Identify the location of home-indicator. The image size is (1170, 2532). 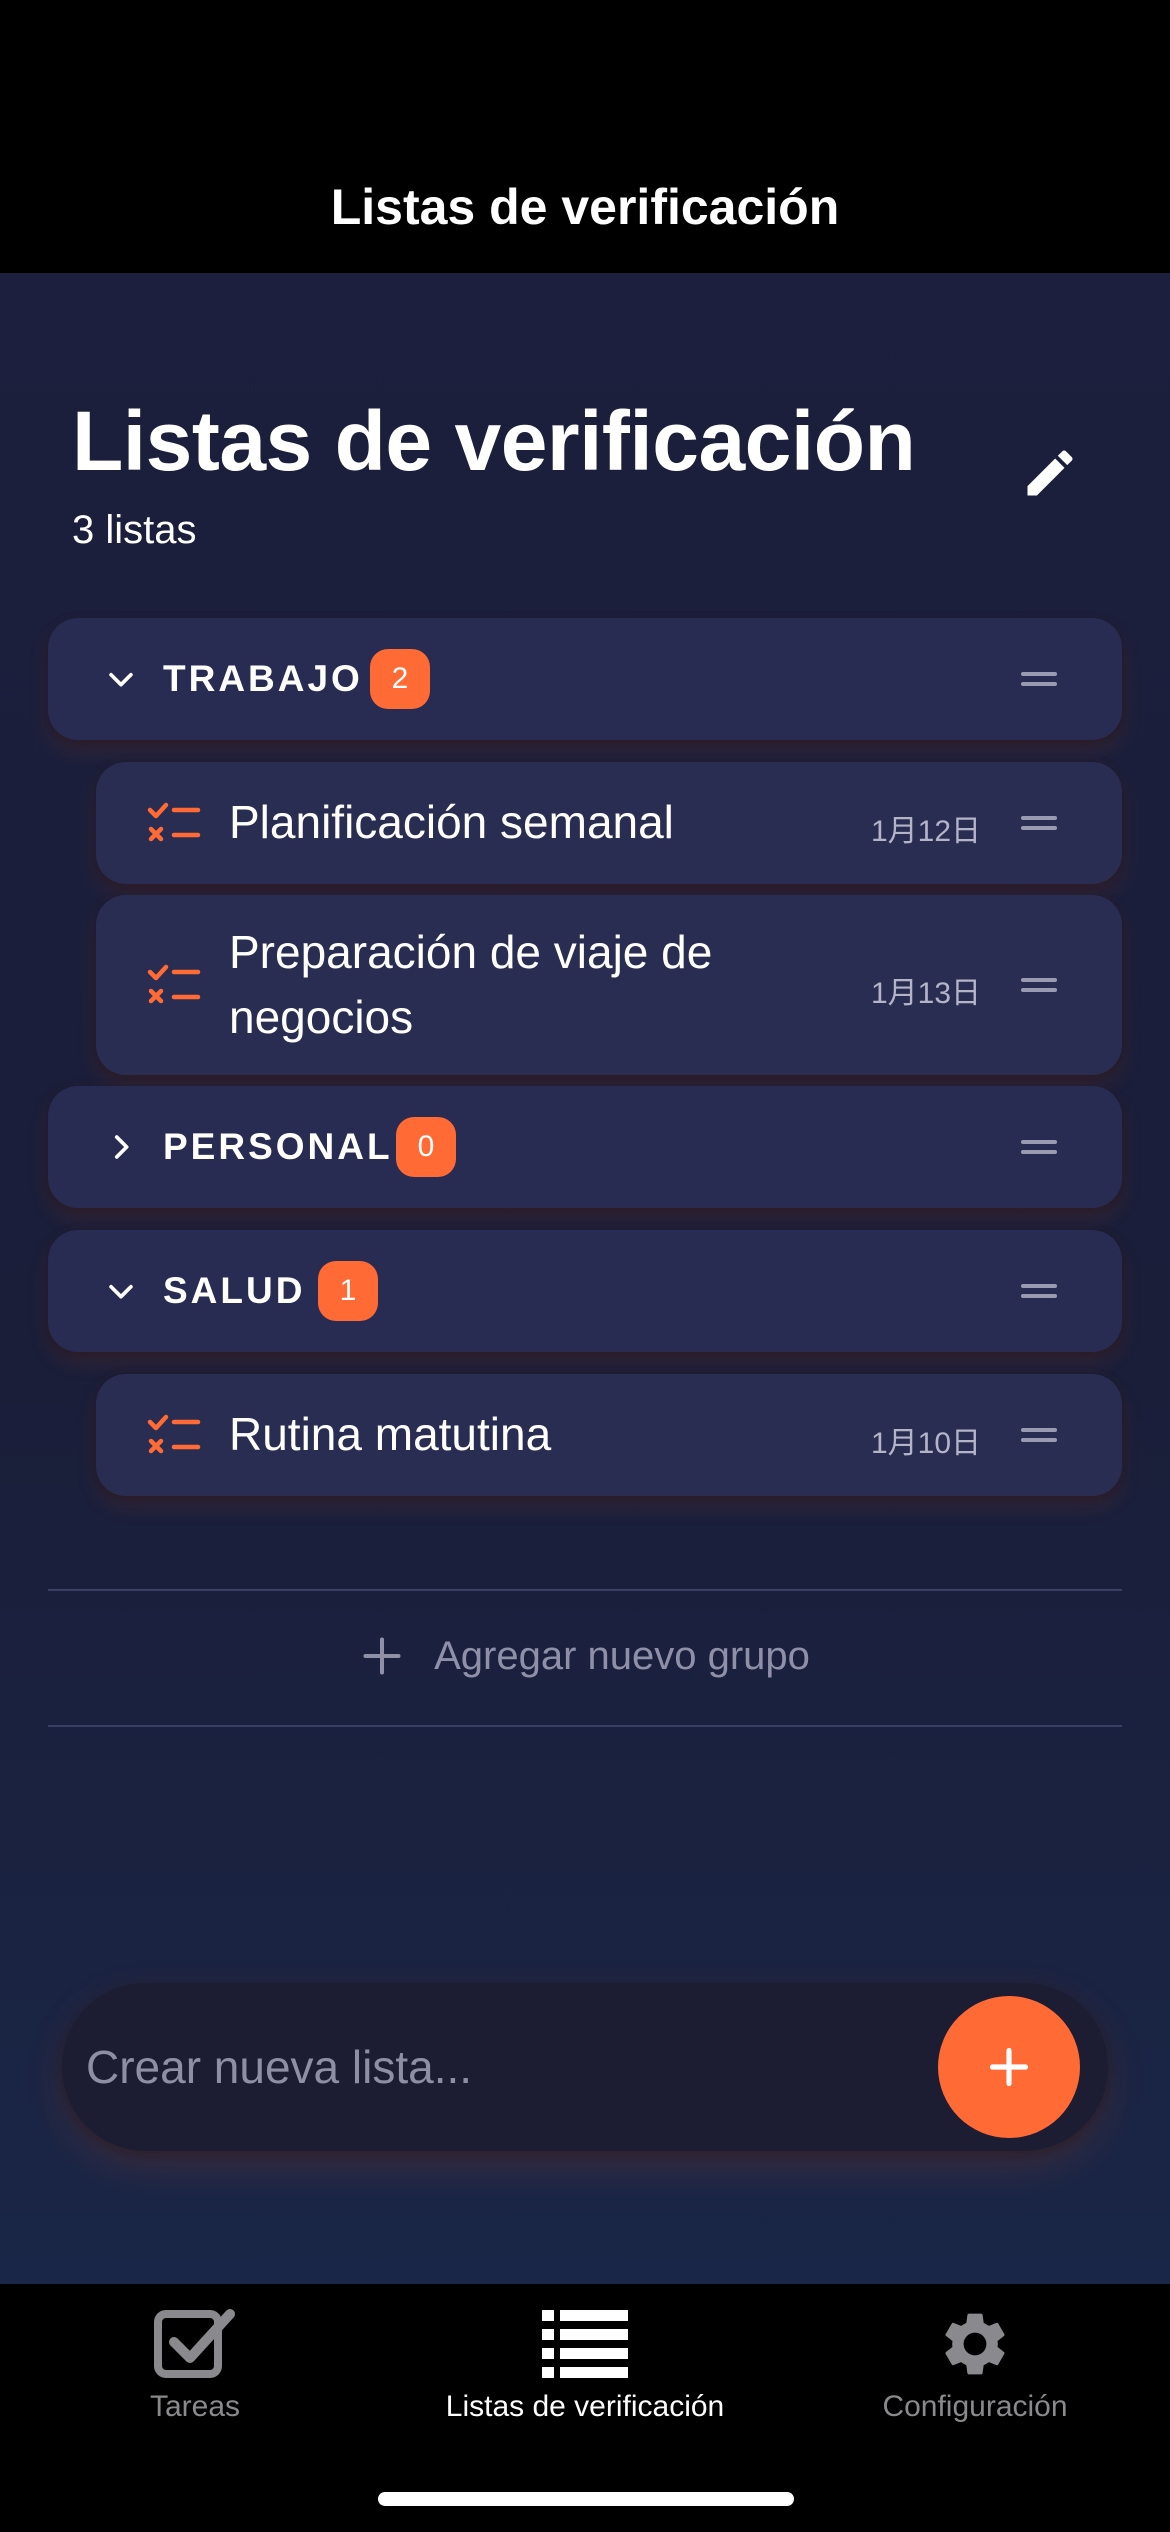
(586, 2499).